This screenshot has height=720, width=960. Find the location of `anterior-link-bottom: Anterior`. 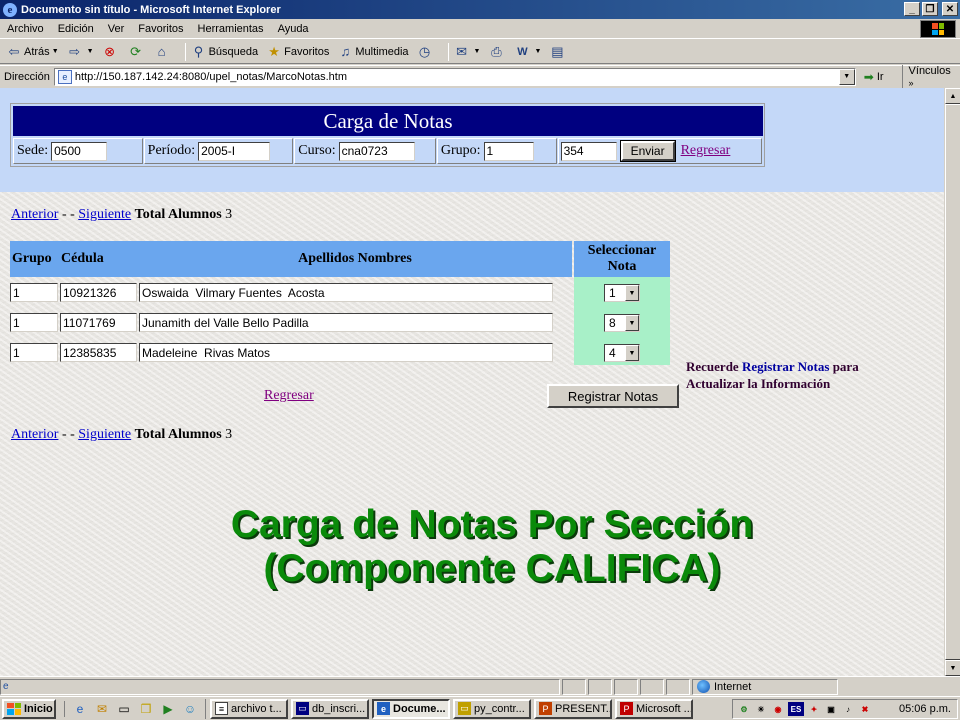

anterior-link-bottom: Anterior is located at coordinates (34, 434).